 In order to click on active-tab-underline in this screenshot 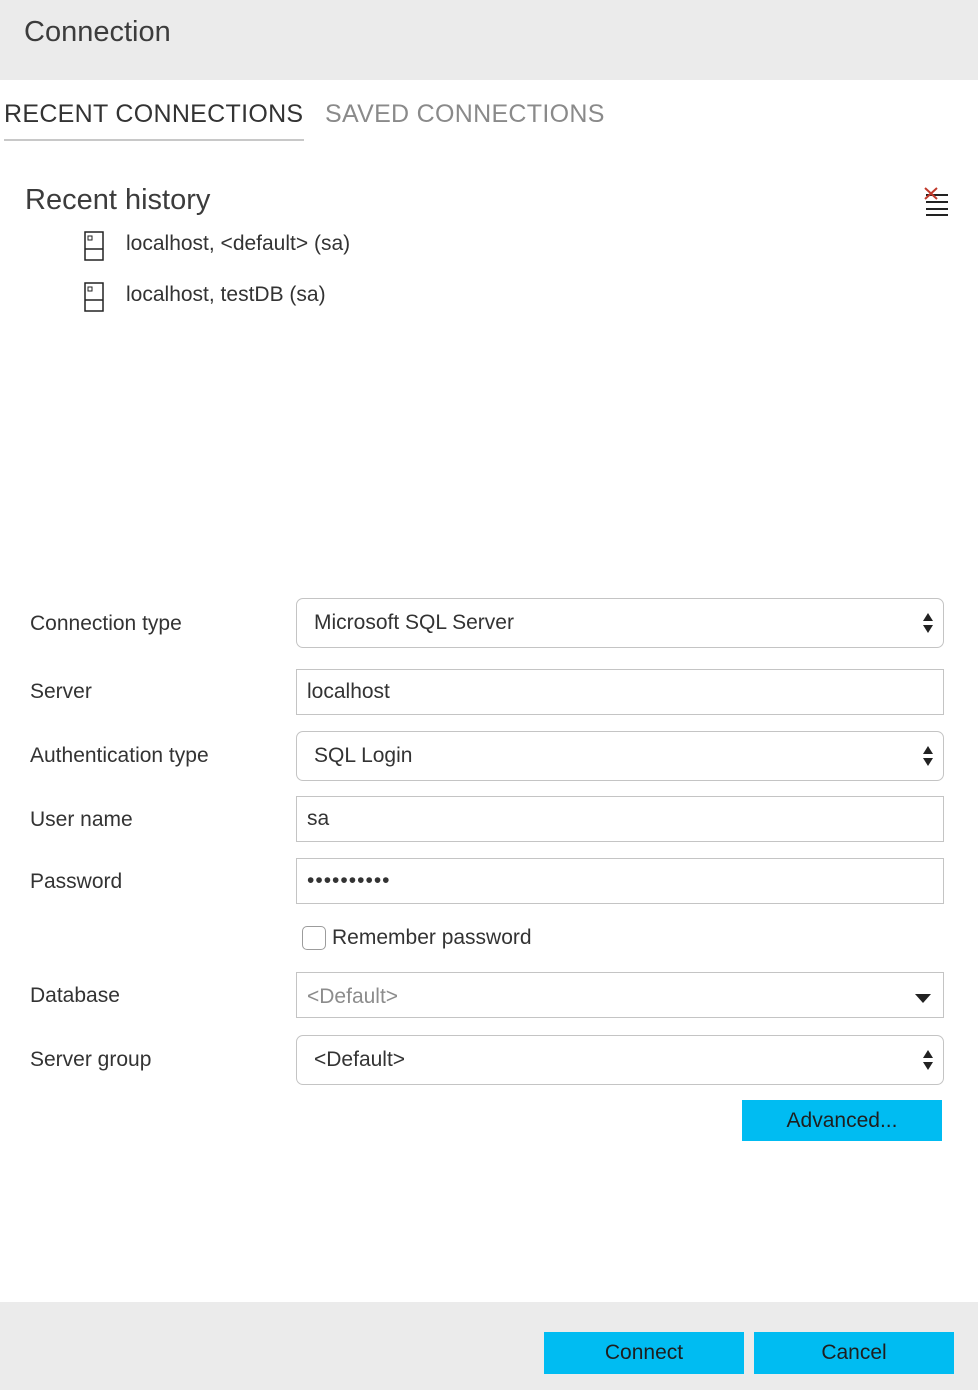, I will do `click(154, 140)`.